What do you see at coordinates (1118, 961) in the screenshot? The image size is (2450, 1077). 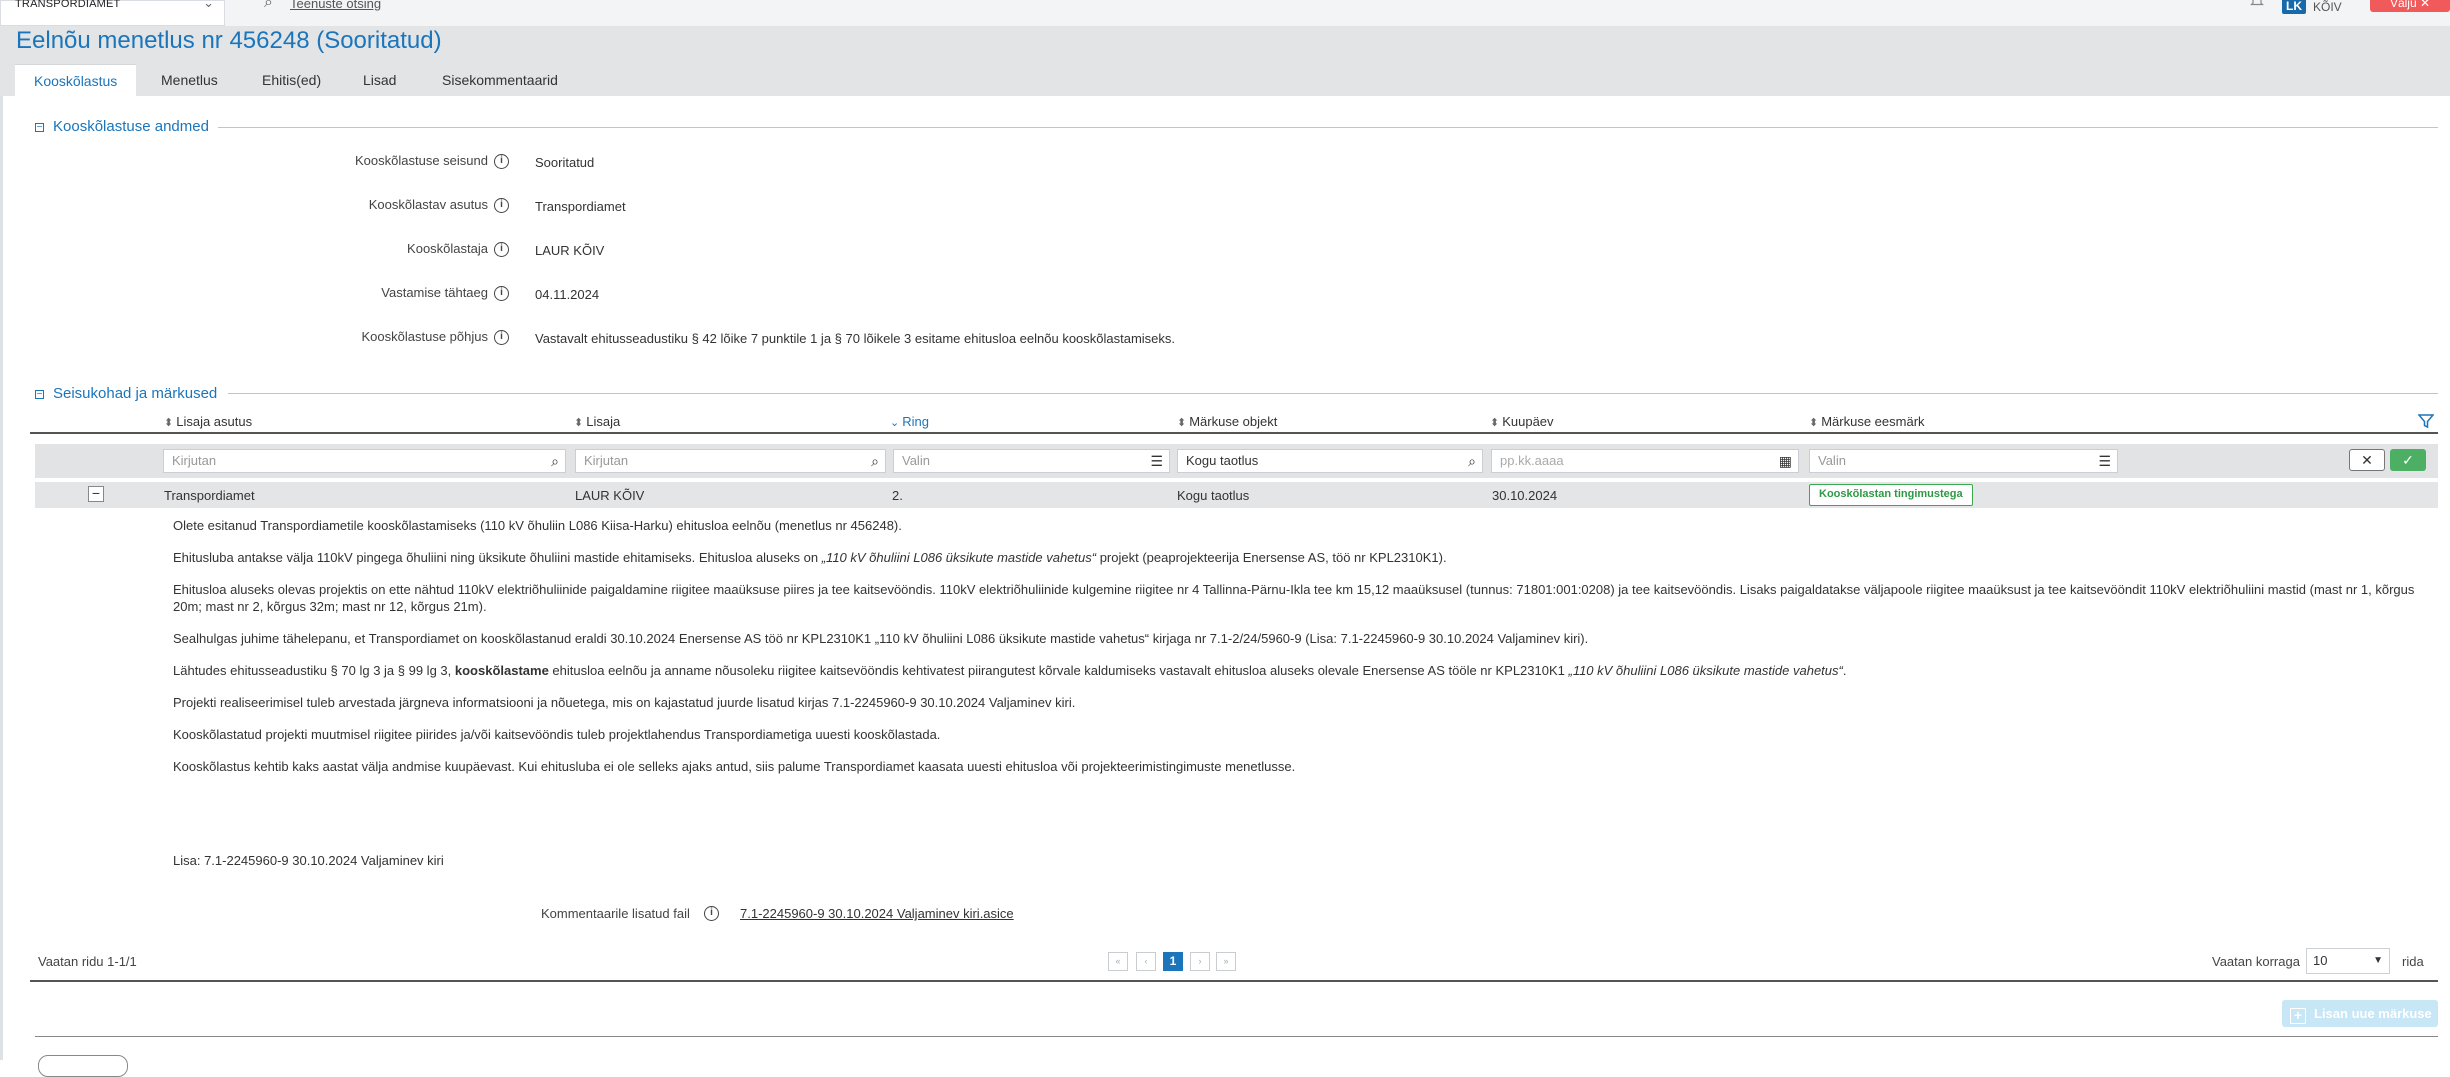 I see `first-page-button: «` at bounding box center [1118, 961].